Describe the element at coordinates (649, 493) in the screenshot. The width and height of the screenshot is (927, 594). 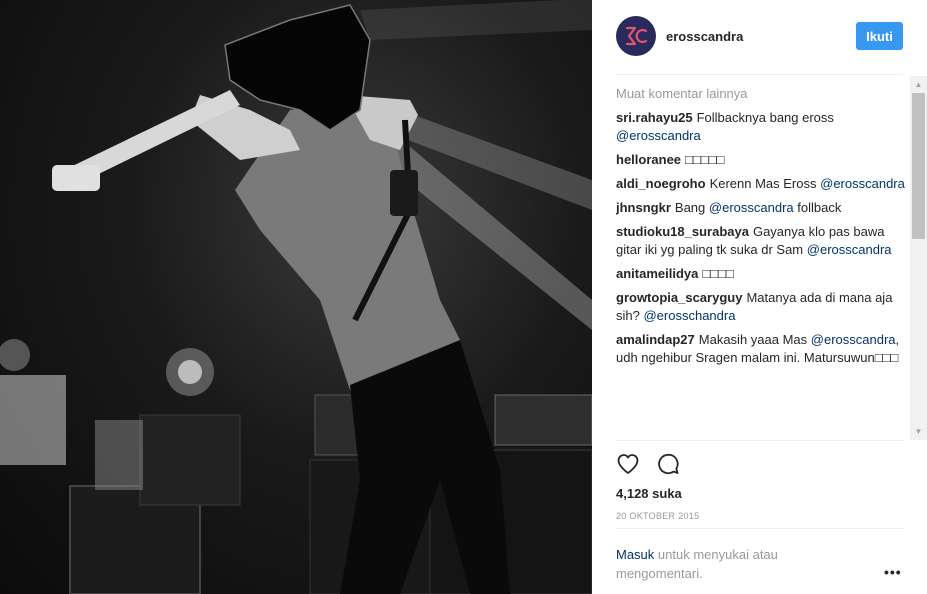
I see `likes-count: 4,128 suka` at that location.